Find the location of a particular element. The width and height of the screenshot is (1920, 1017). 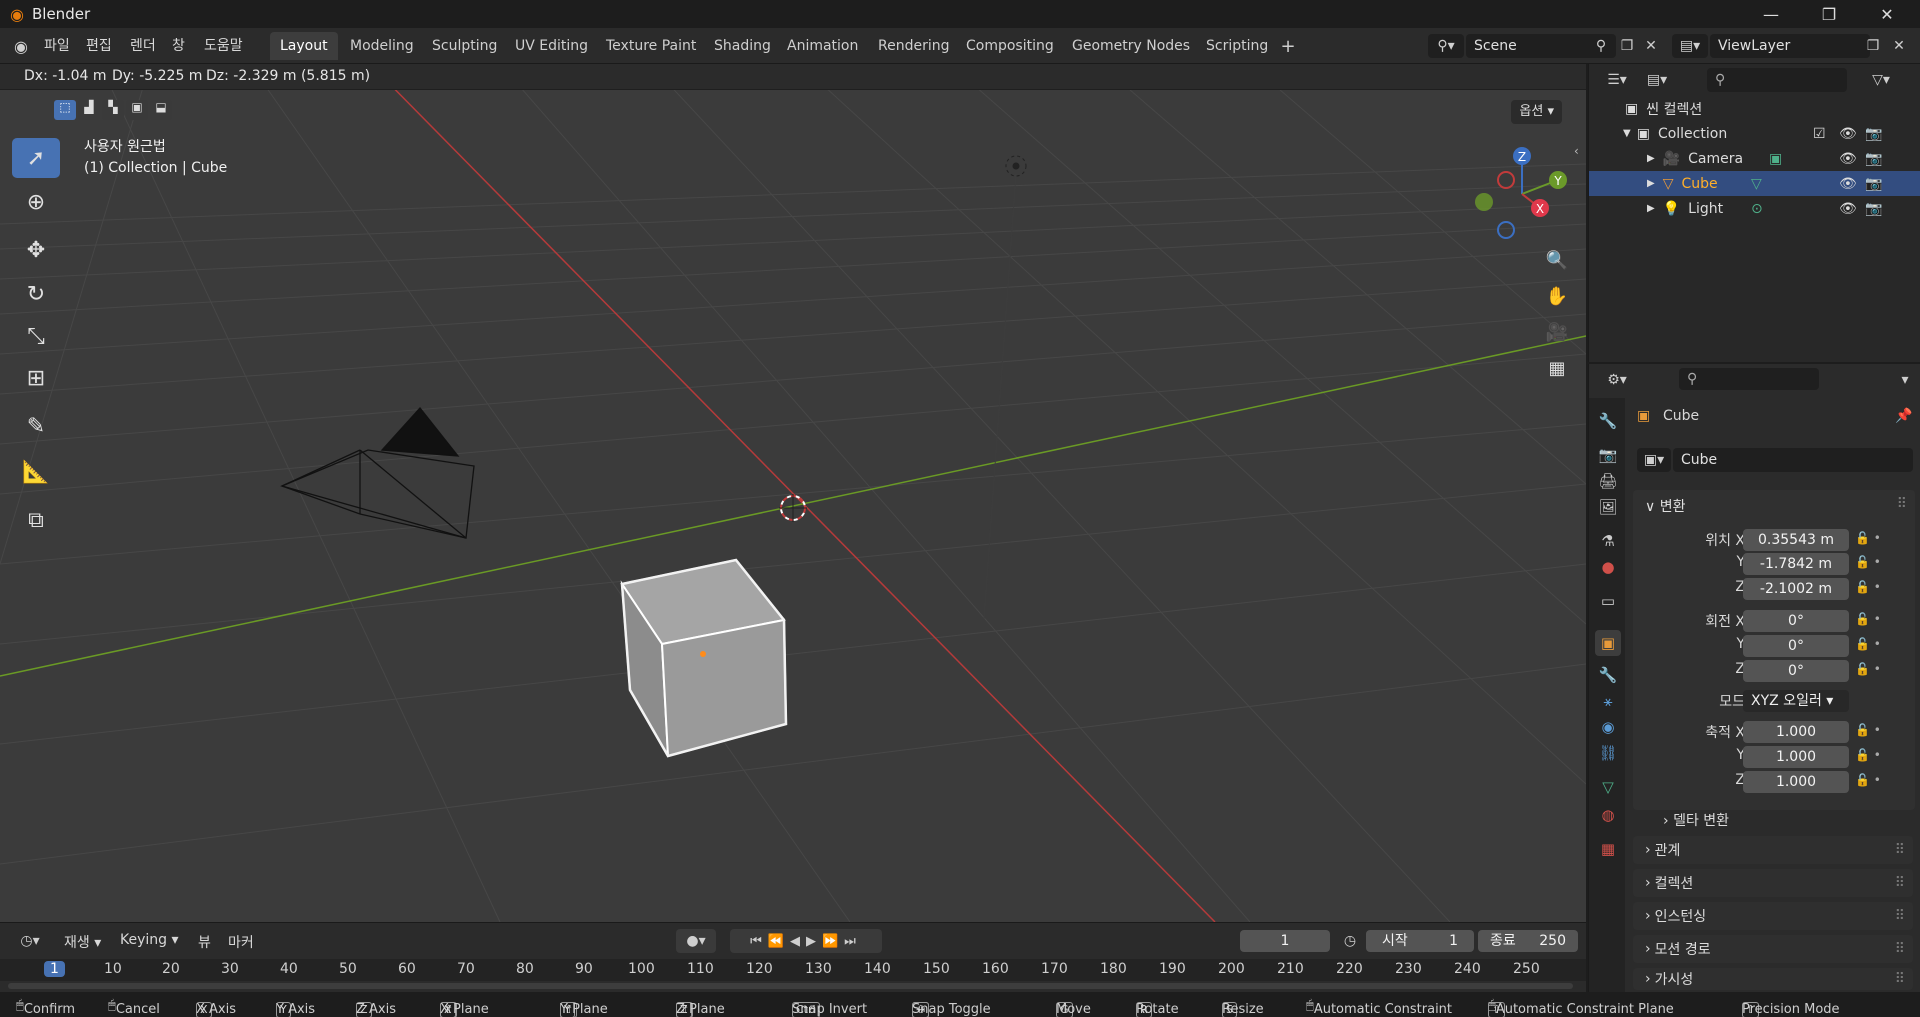

keying-menu: Keying ▾ is located at coordinates (149, 940).